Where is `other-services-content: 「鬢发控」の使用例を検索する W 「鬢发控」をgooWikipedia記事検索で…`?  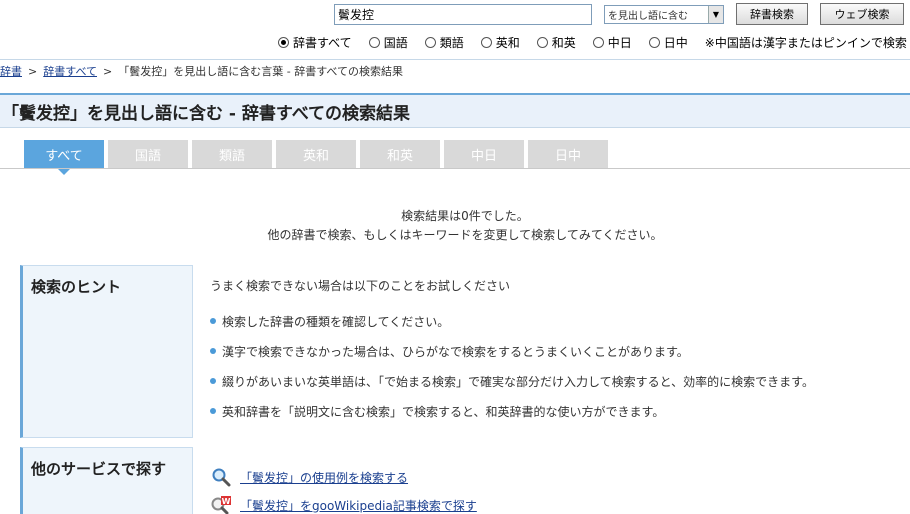
other-services-content: 「鬢发控」の使用例を検索する W 「鬢发控」をgooWikipedia記事検索で… is located at coordinates (343, 488).